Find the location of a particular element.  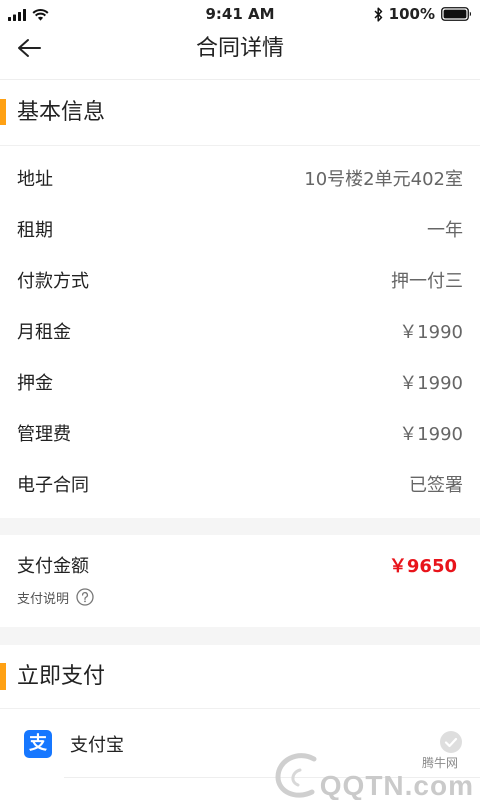

watermark-domain: QQTN.com is located at coordinates (396, 785).